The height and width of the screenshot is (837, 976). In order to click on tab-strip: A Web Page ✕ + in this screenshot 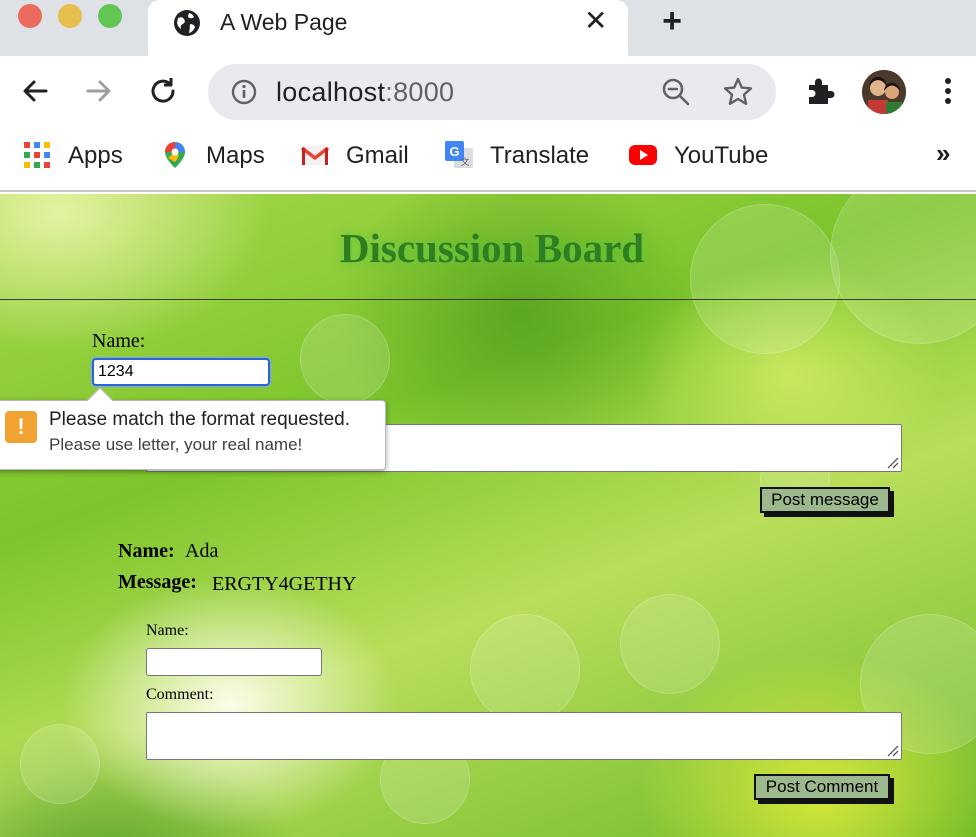, I will do `click(488, 28)`.